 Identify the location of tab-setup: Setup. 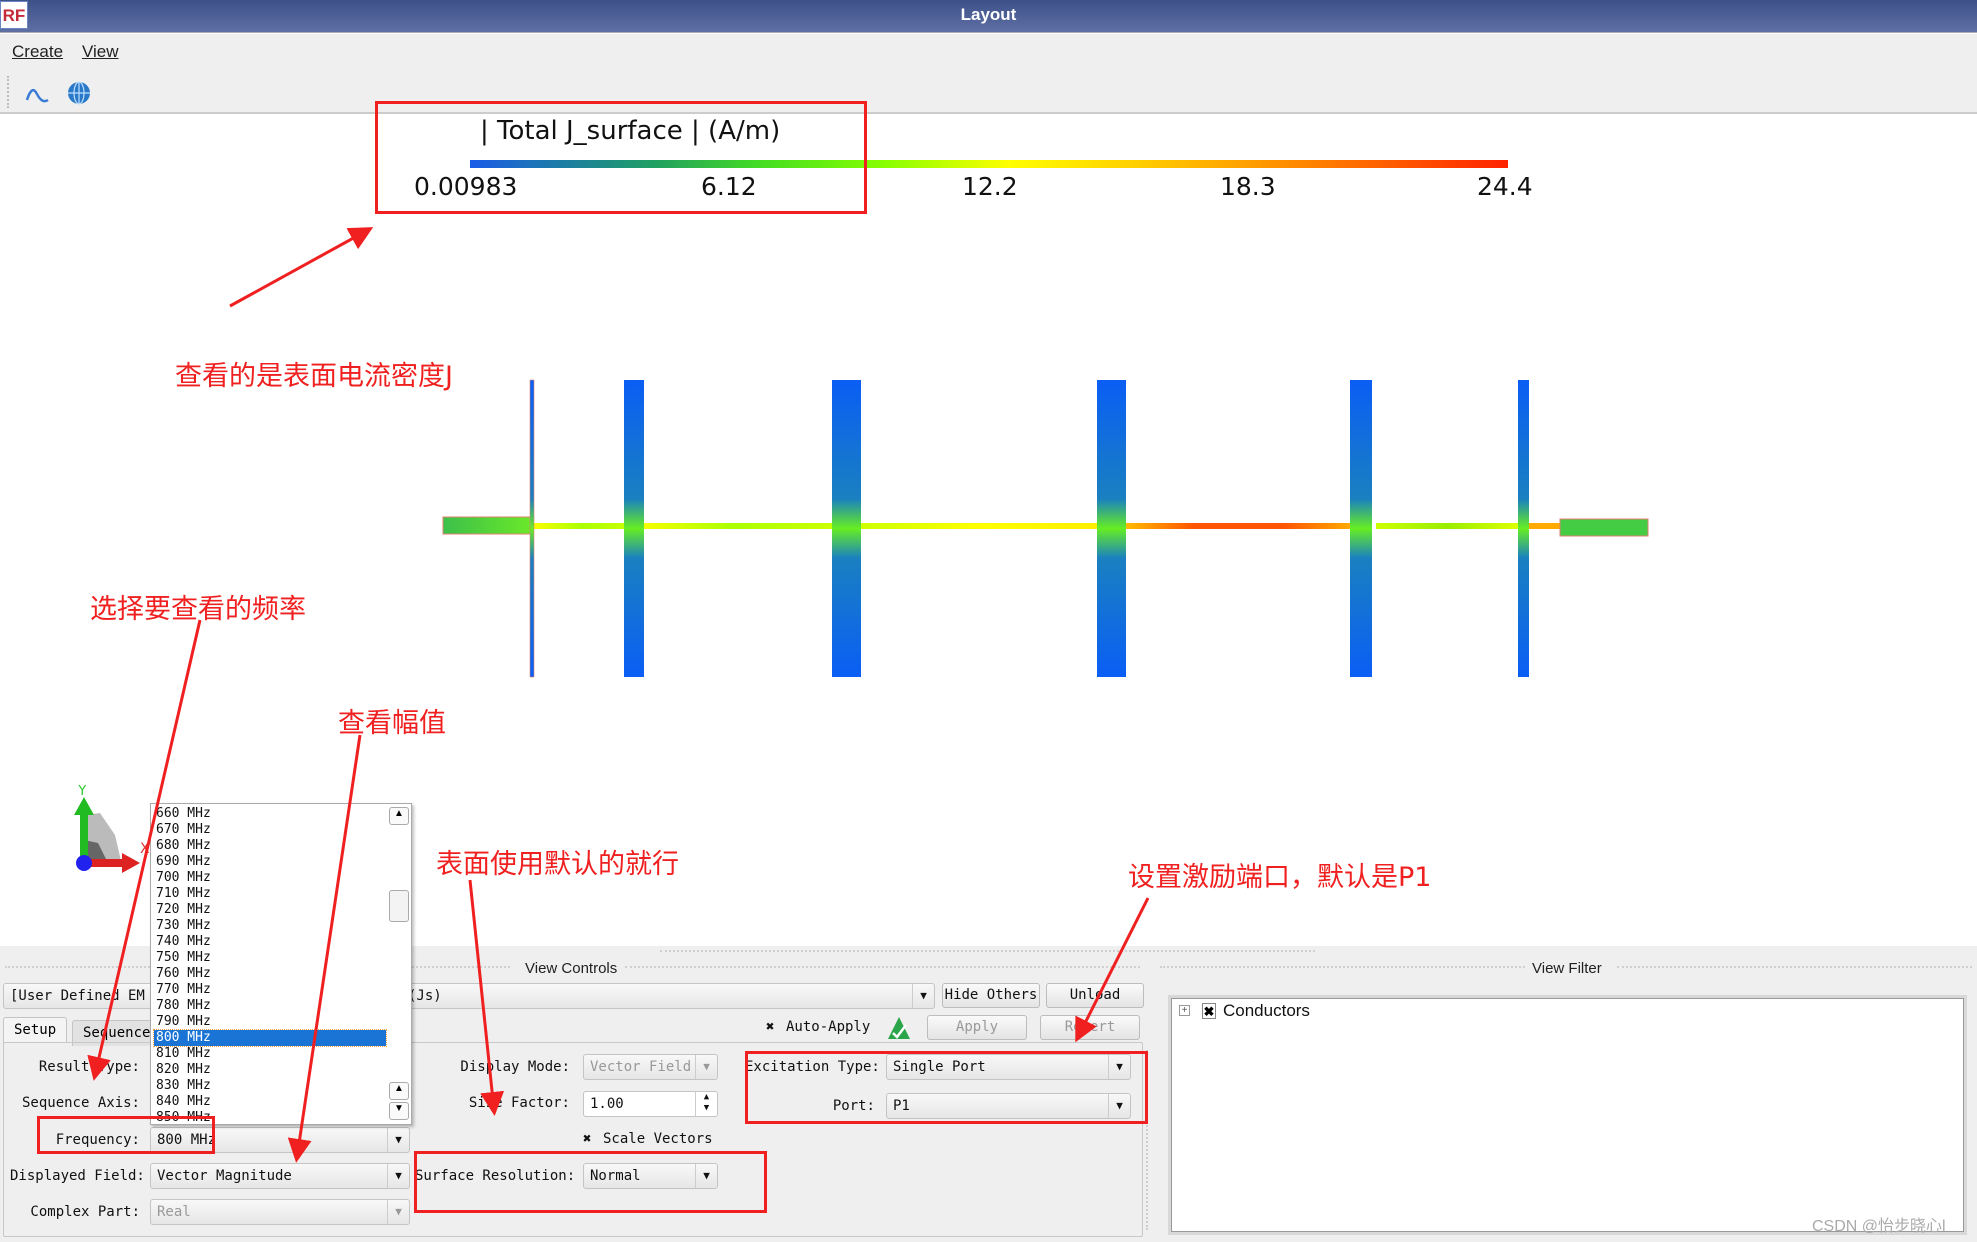
(35, 1030).